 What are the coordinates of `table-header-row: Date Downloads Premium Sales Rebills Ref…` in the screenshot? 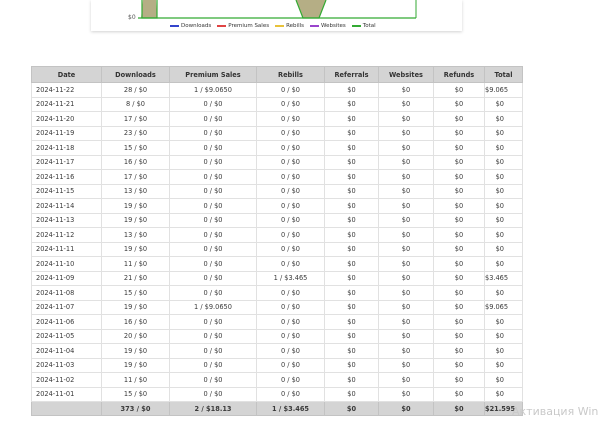 It's located at (277, 74).